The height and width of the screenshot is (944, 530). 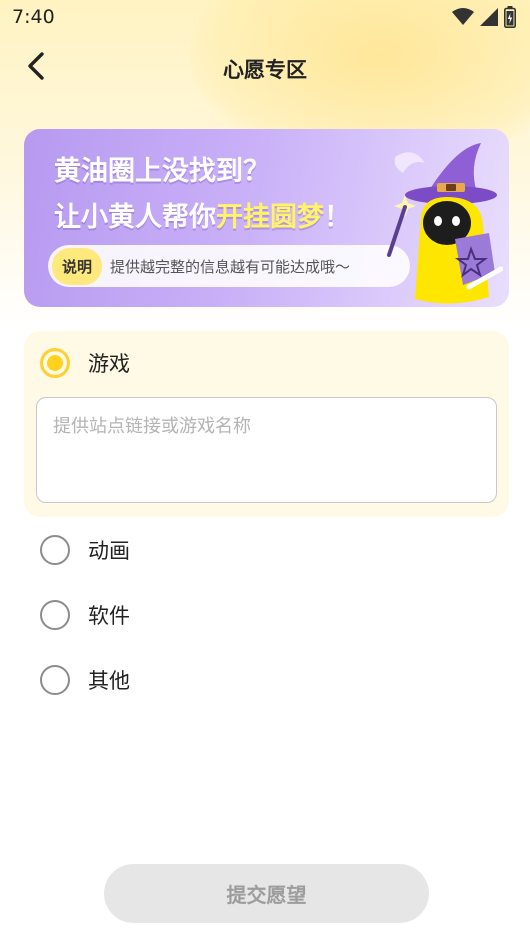 What do you see at coordinates (444, 221) in the screenshot?
I see `mascot-illustration` at bounding box center [444, 221].